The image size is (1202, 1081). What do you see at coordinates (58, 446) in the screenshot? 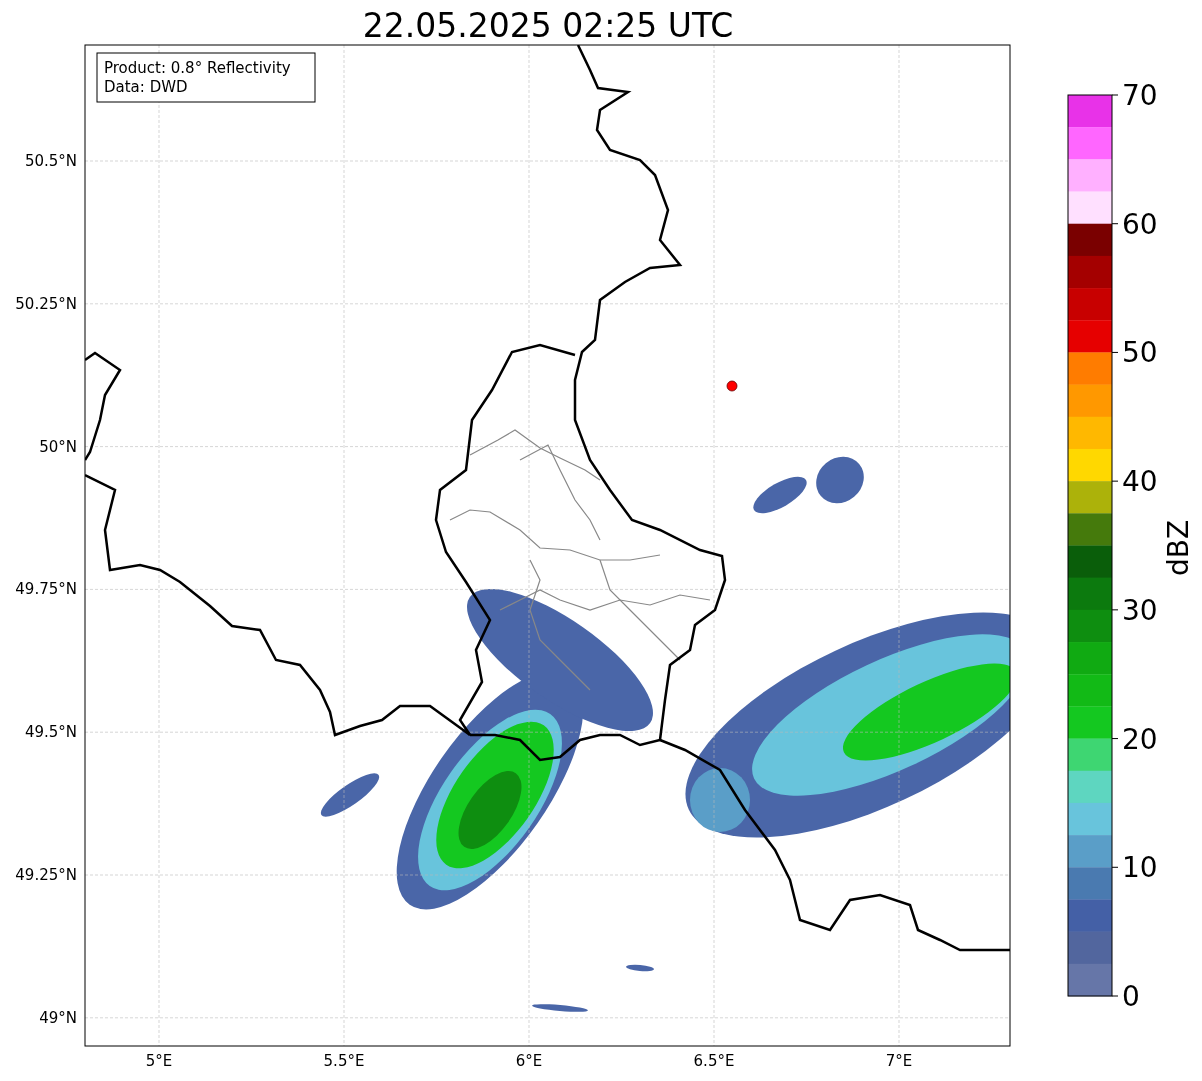
I see `latitude-label: 50°N` at bounding box center [58, 446].